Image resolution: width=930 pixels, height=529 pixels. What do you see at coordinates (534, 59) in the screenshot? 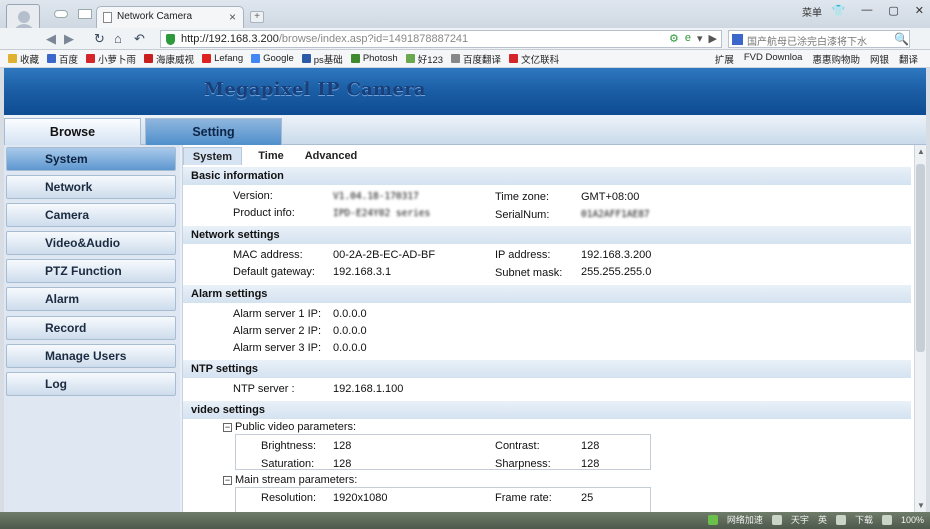
I see `bookmark-item: 文亿联科` at bounding box center [534, 59].